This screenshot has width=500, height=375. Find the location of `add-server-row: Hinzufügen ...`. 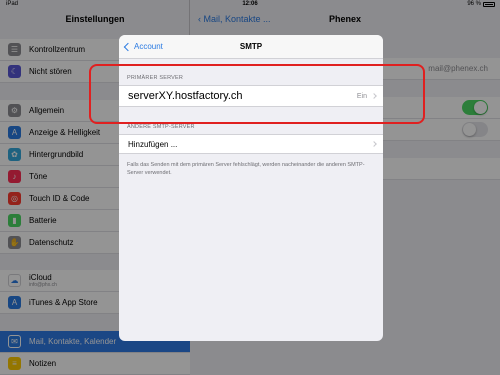

add-server-row: Hinzufügen ... is located at coordinates (251, 144).